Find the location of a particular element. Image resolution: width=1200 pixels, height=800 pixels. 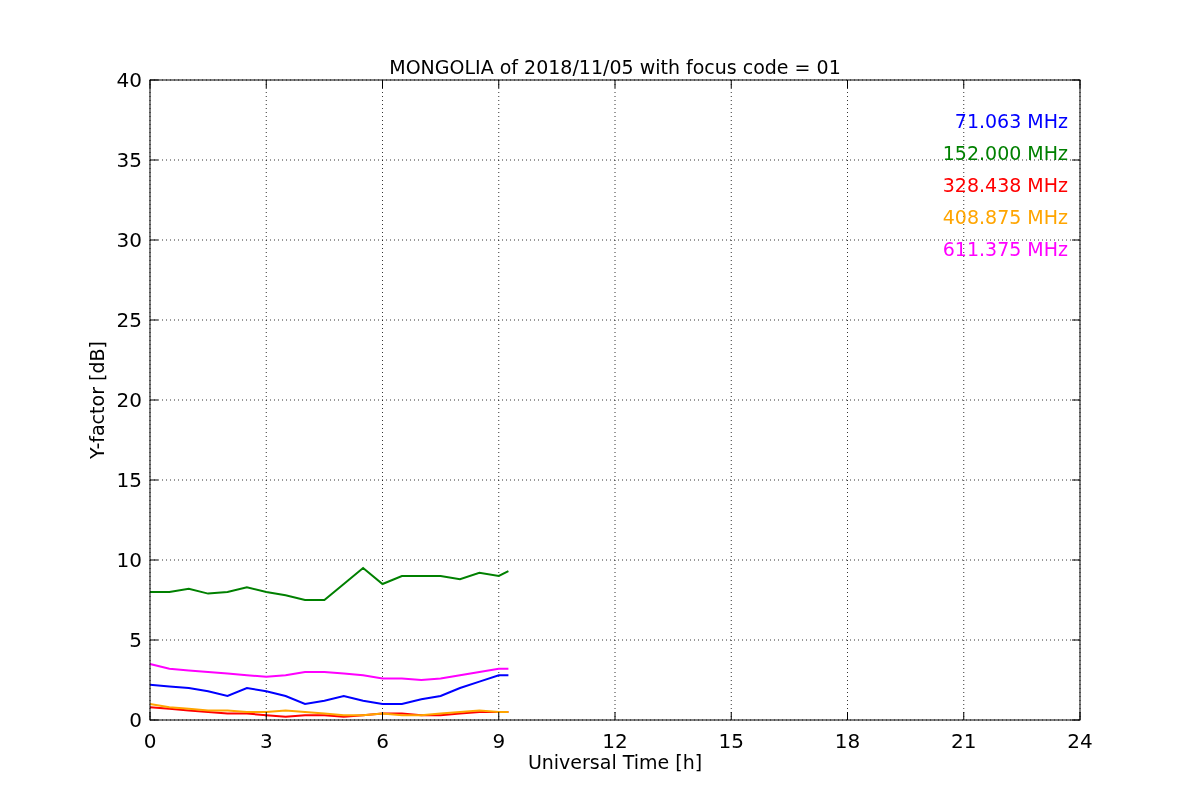

y-tick-label: 40 is located at coordinates (129, 80).